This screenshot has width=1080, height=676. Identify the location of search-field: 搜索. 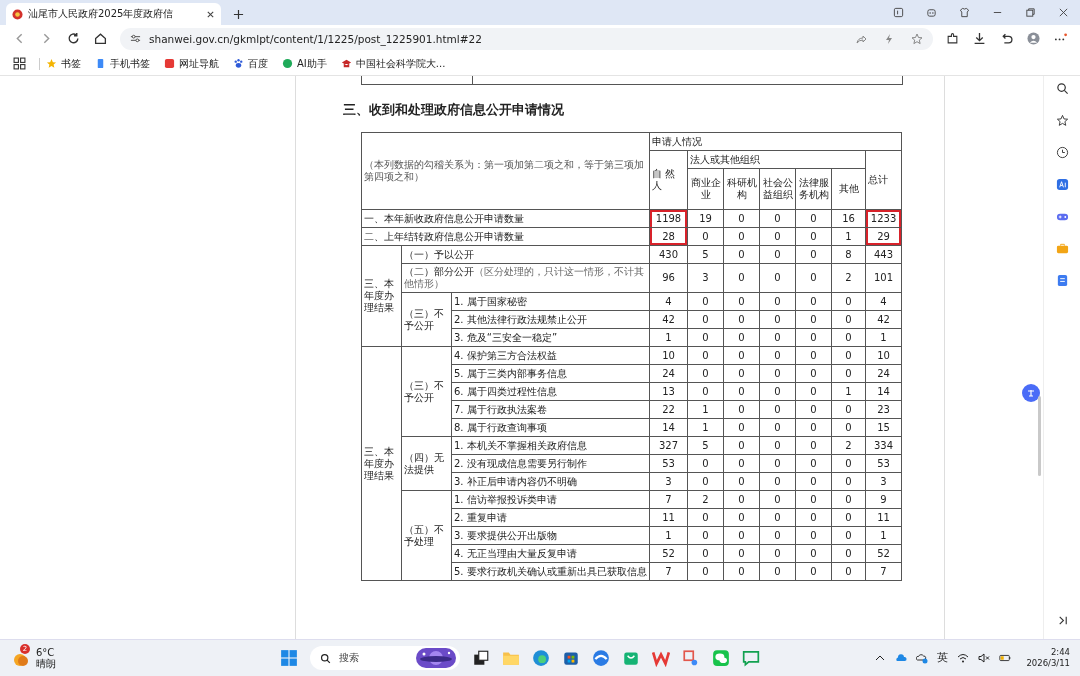
(385, 658).